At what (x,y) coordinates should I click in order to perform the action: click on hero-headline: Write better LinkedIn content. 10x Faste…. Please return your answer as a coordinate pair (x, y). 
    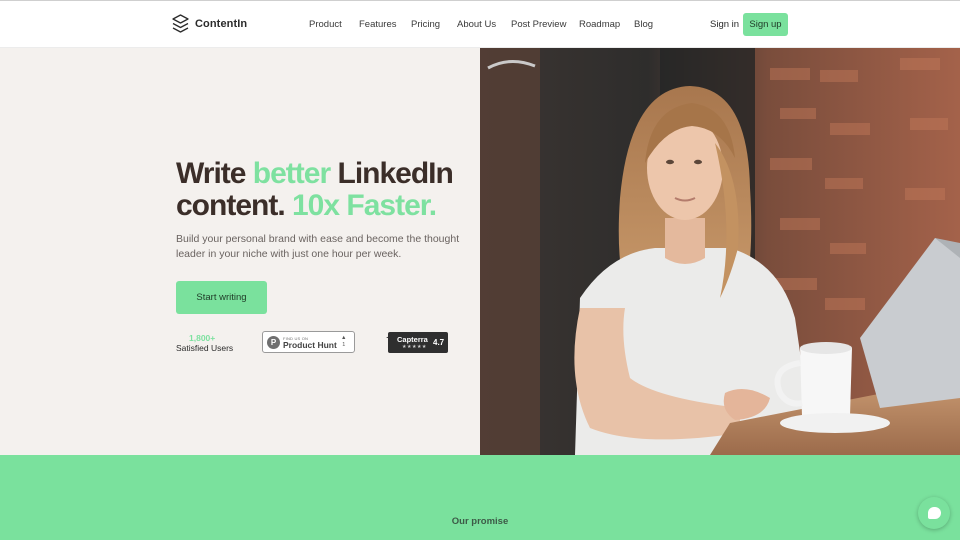
    Looking at the image, I should click on (315, 189).